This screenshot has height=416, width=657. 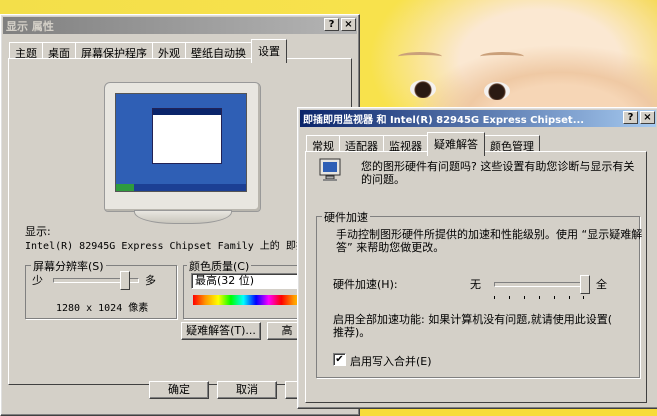 I want to click on enable-text-line2: 推荐)。, so click(x=352, y=332).